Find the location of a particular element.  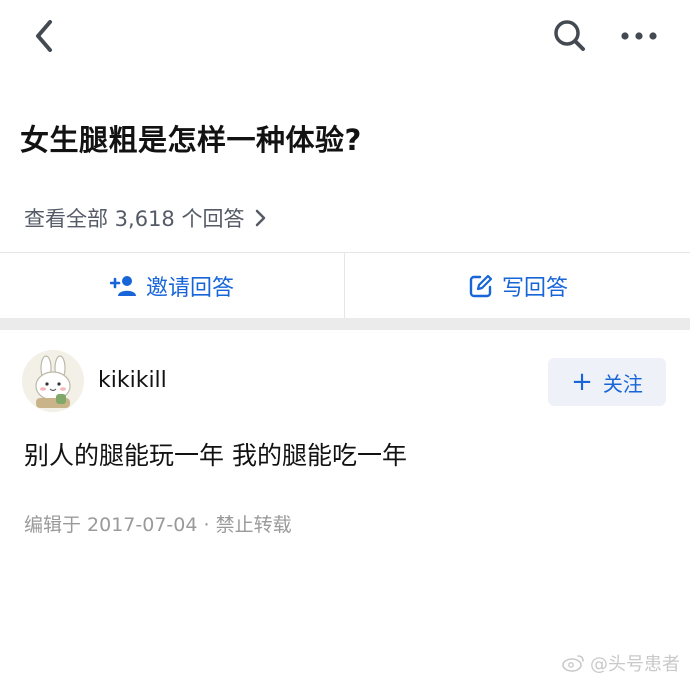

bunny-avatar-illustration is located at coordinates (53, 381).